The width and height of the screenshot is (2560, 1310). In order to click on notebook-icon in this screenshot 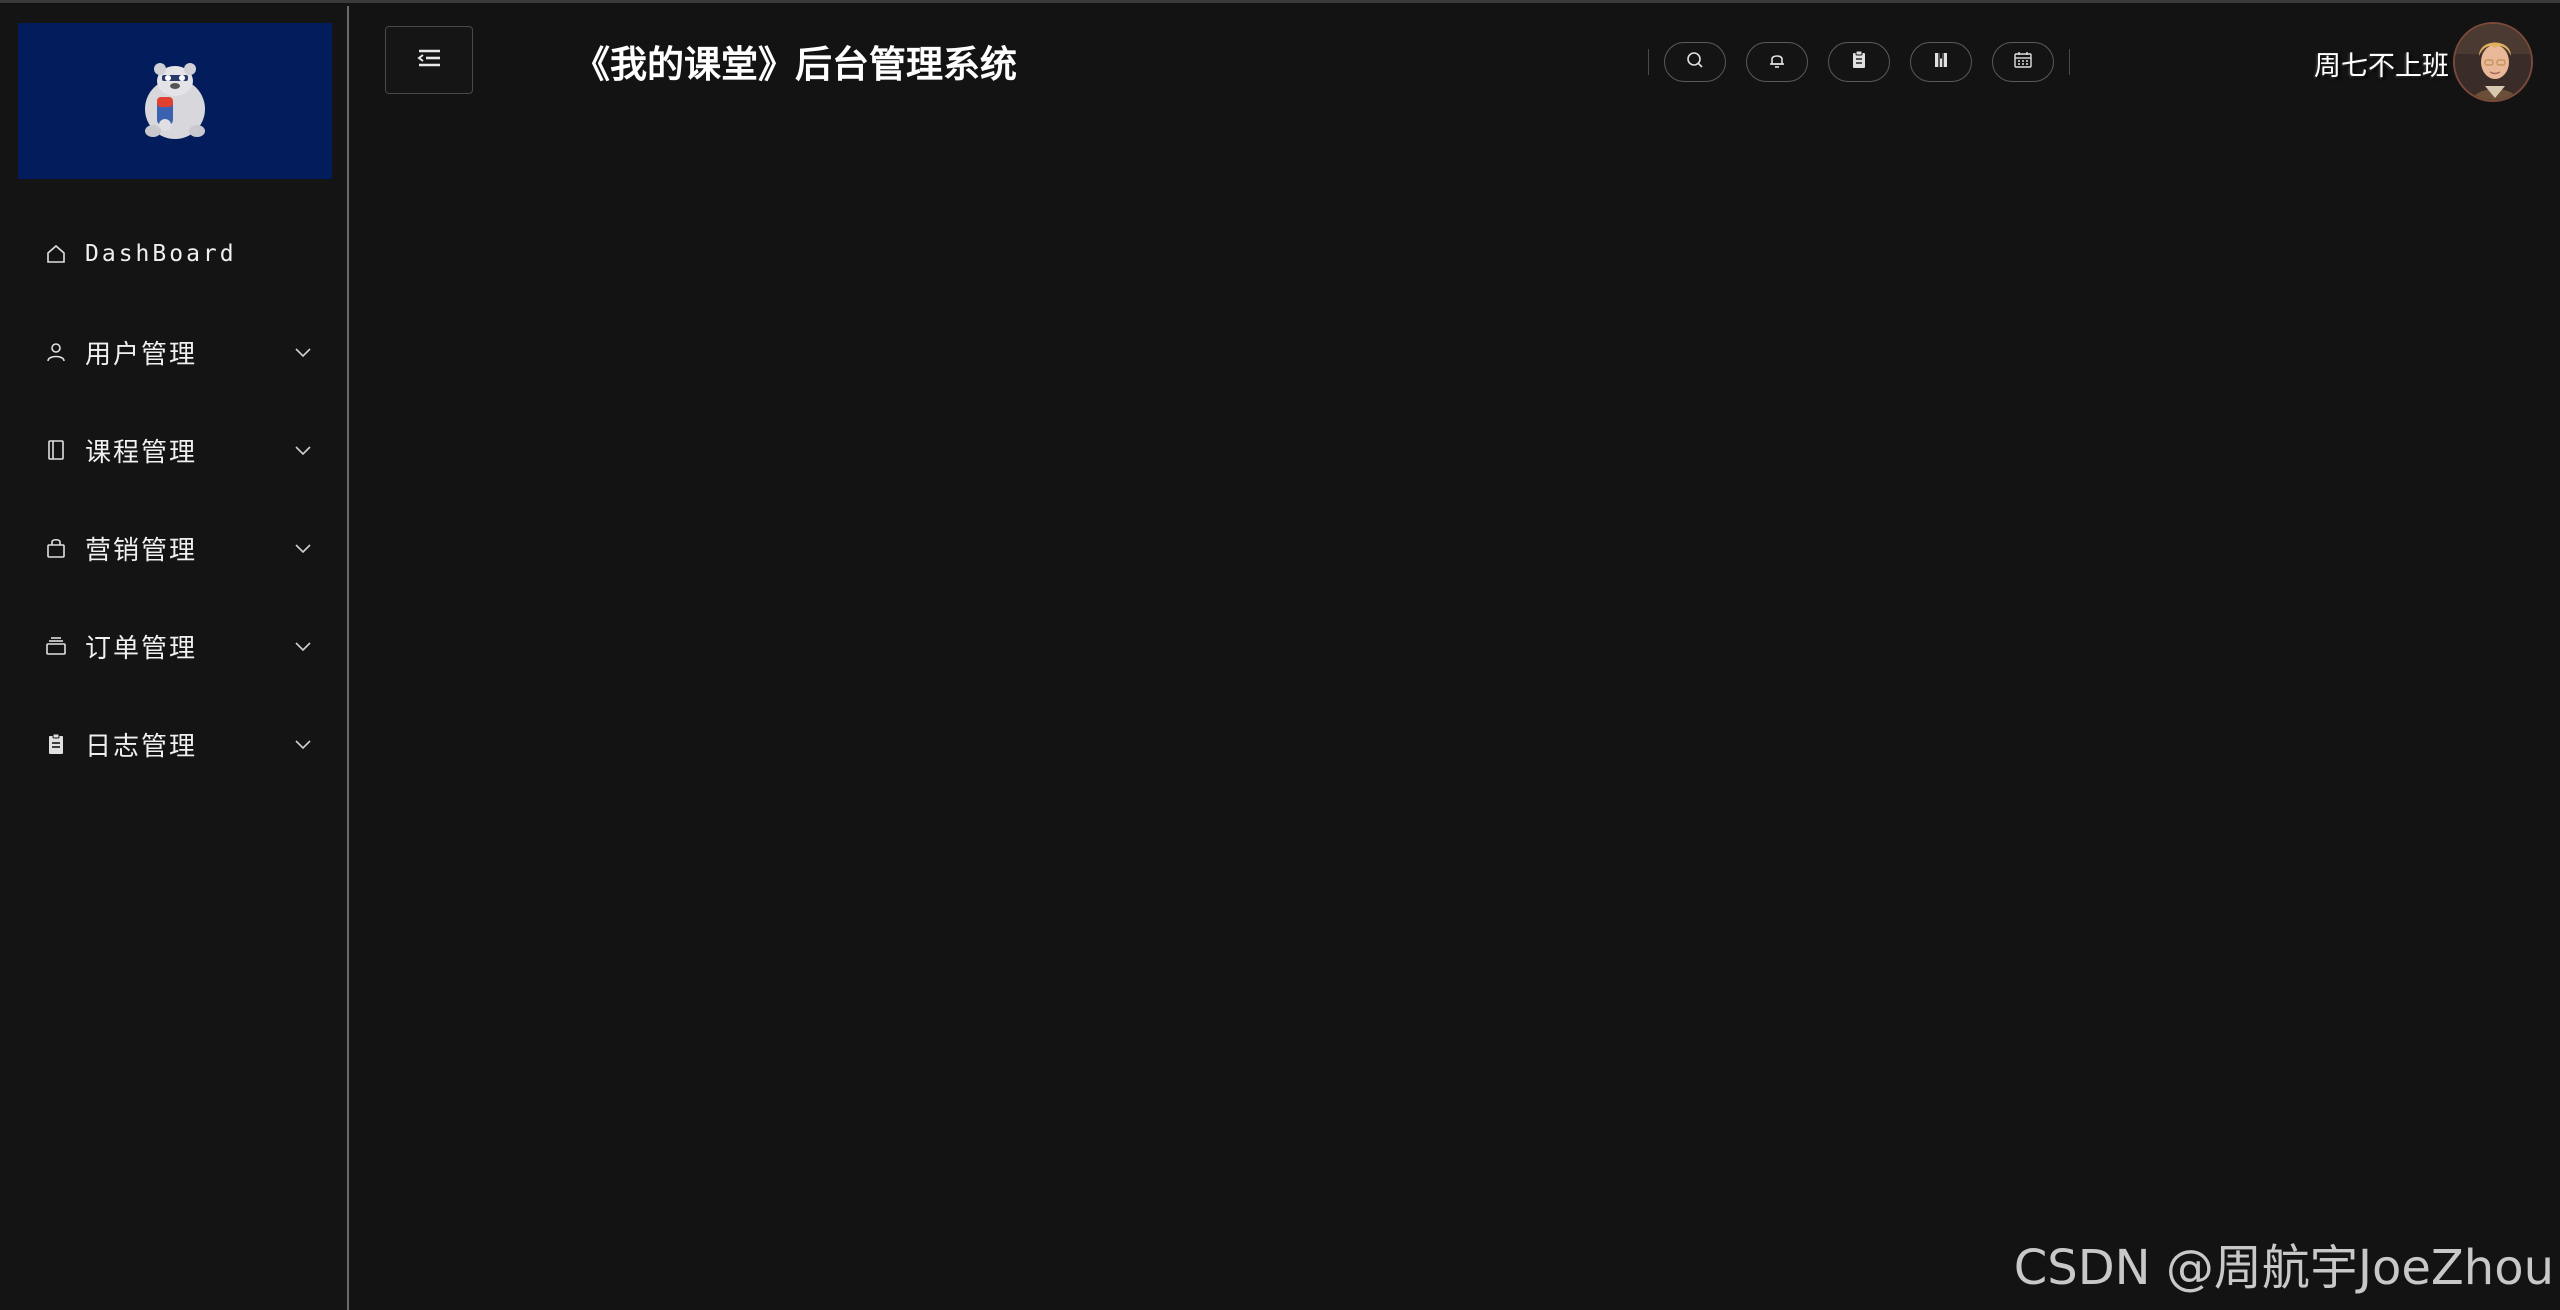, I will do `click(56, 450)`.